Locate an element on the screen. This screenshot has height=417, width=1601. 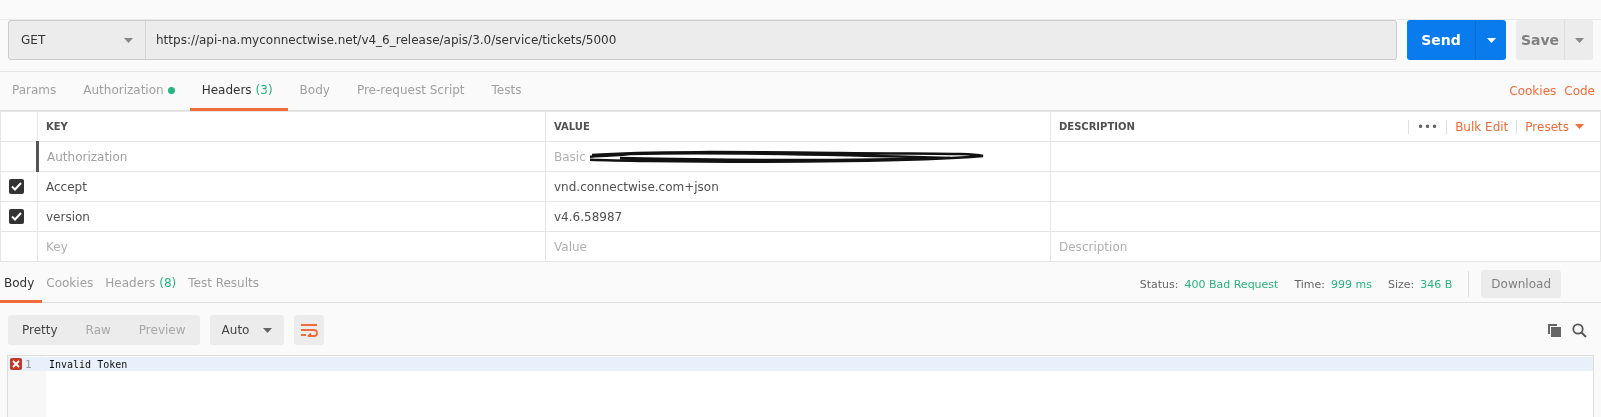
request-tab: Body is located at coordinates (316, 91).